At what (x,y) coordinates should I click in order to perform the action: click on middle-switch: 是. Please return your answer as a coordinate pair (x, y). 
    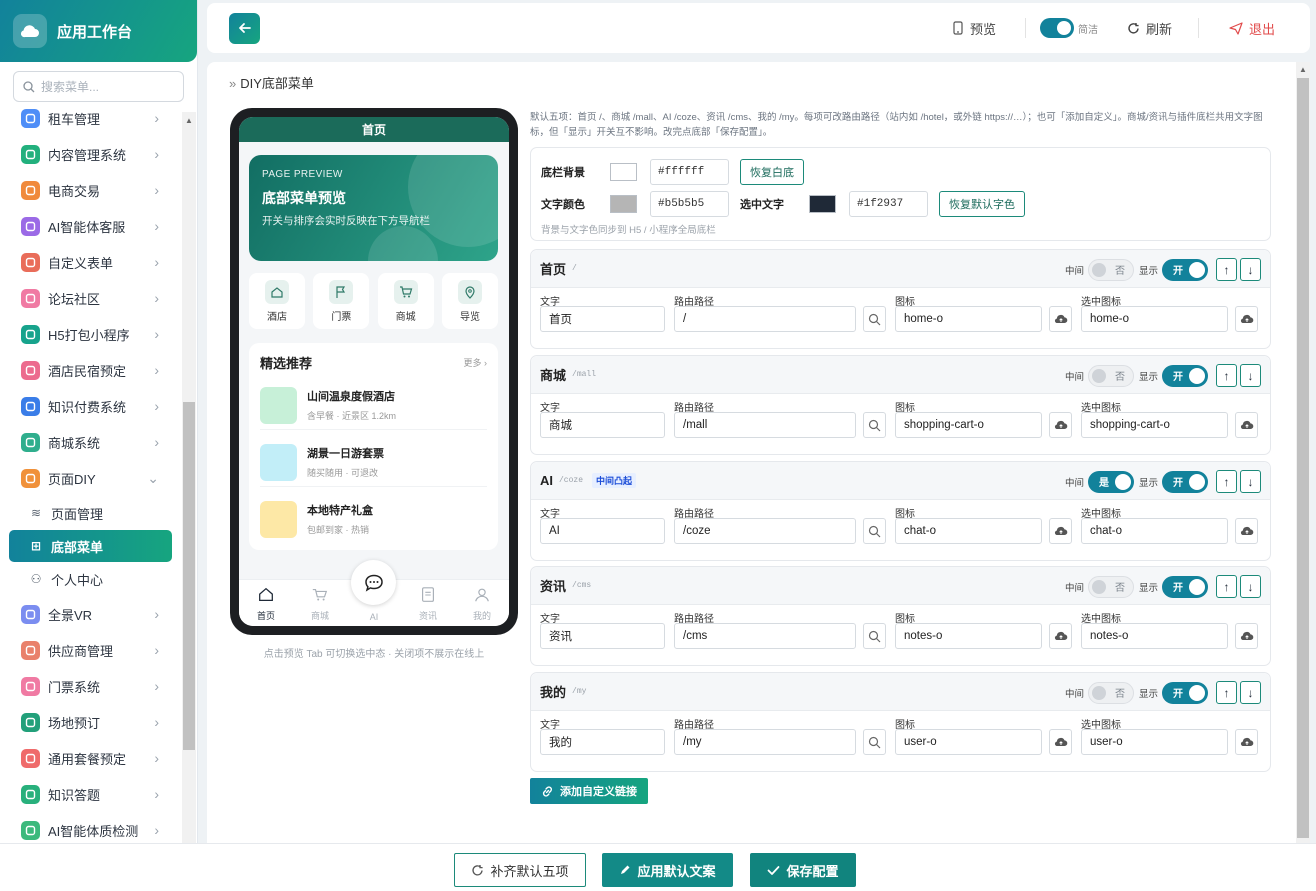
    Looking at the image, I should click on (1110, 481).